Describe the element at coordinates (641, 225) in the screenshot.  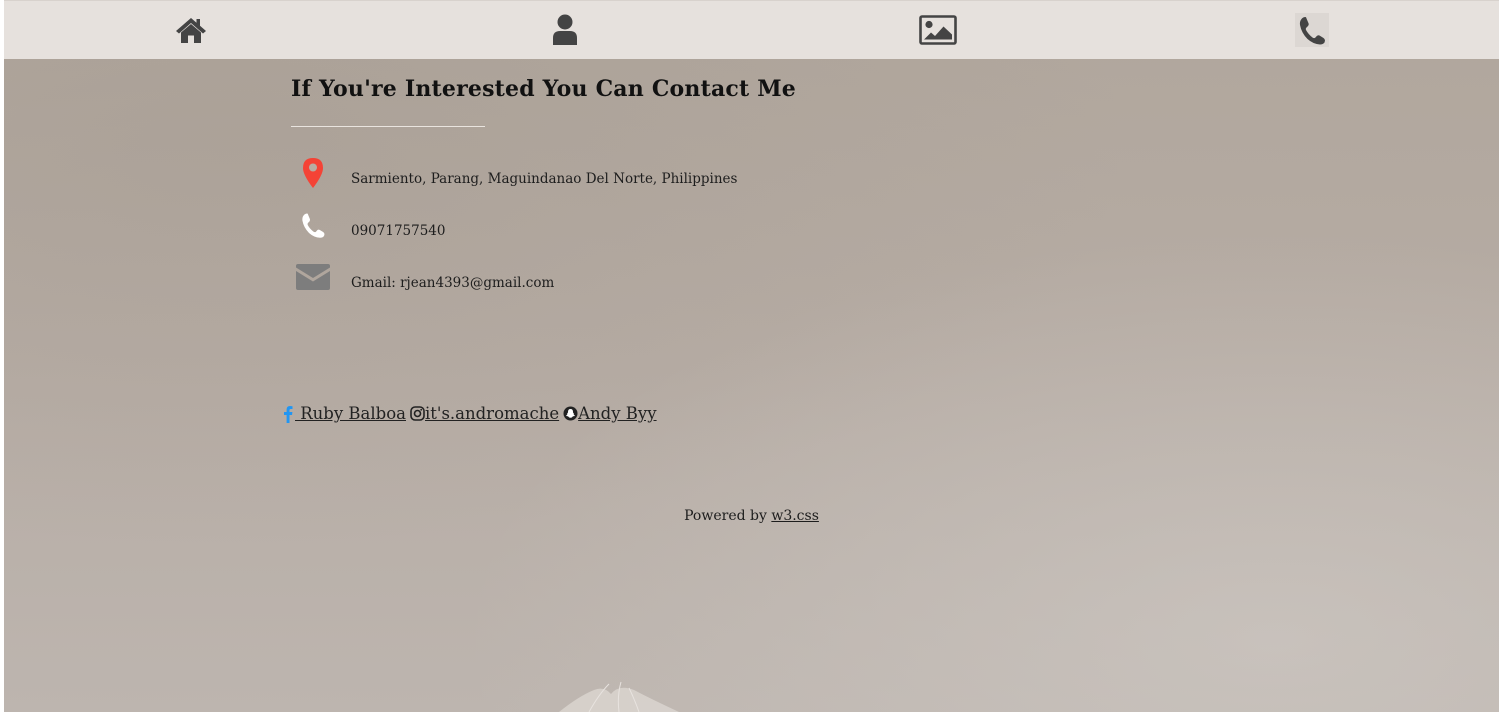
I see `phone-row: 09071757540` at that location.